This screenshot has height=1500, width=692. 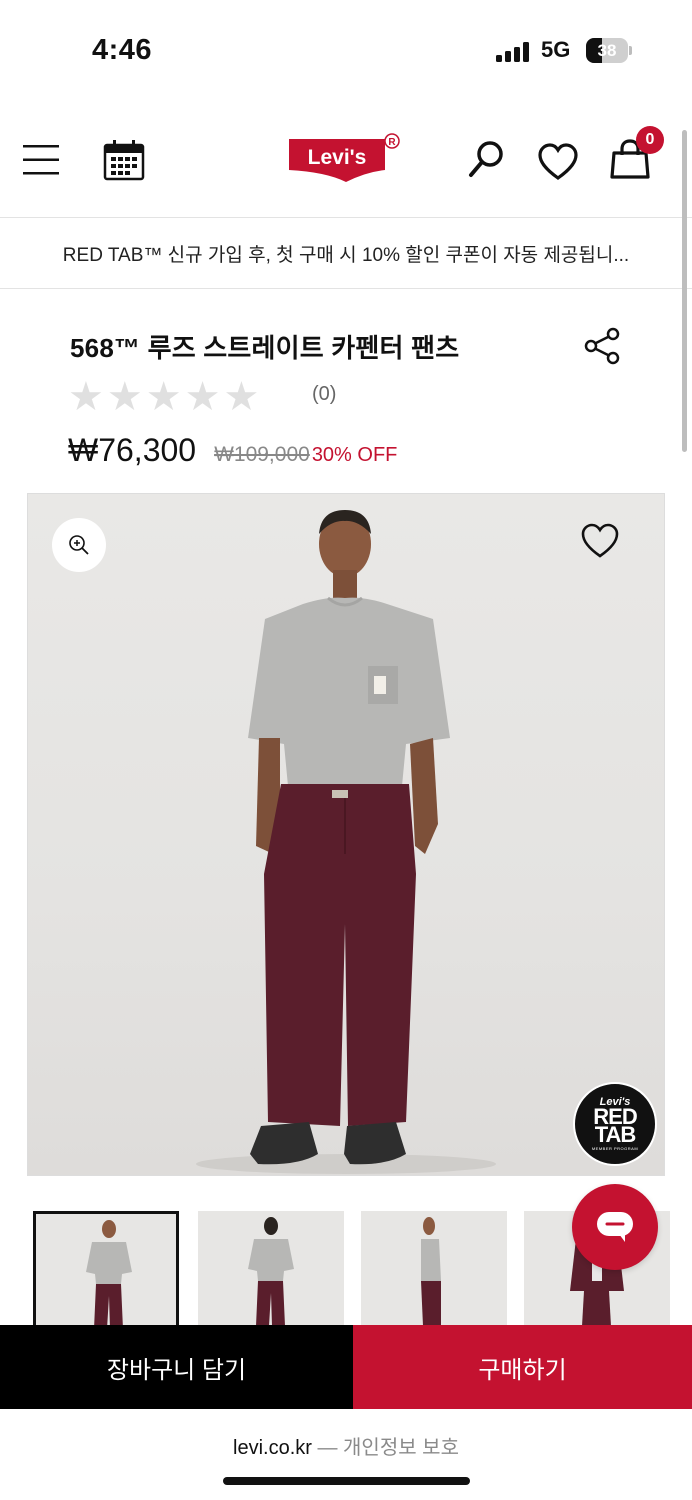 I want to click on battery-icon: 38, so click(x=609, y=50).